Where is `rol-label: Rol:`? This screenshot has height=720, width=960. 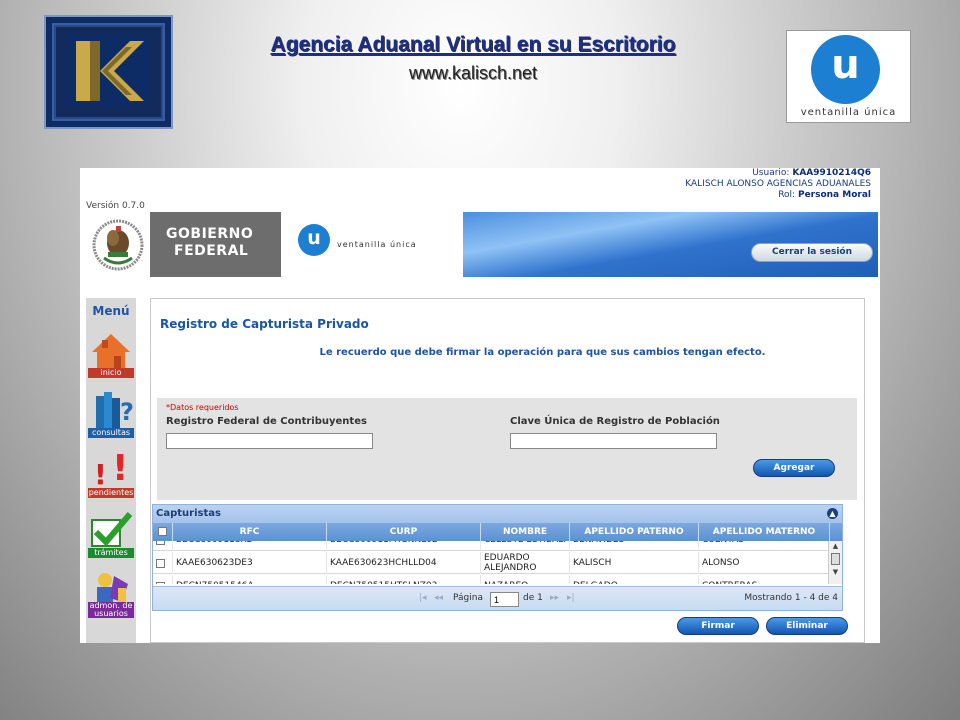 rol-label: Rol: is located at coordinates (787, 195).